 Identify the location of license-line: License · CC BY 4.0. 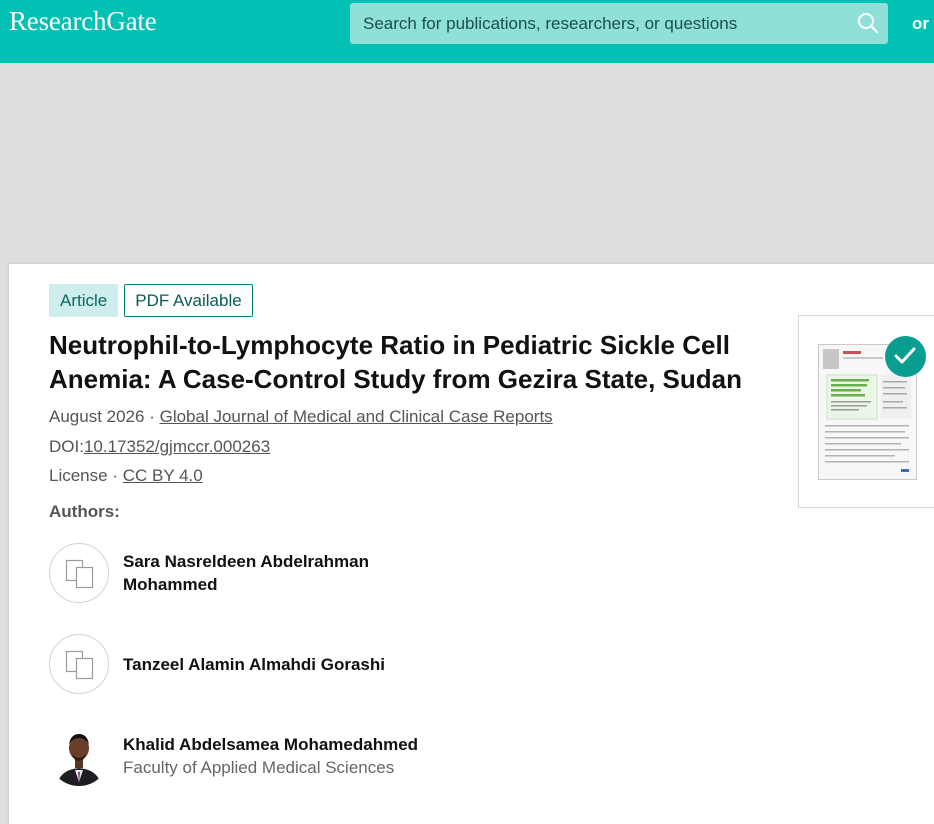
(126, 476).